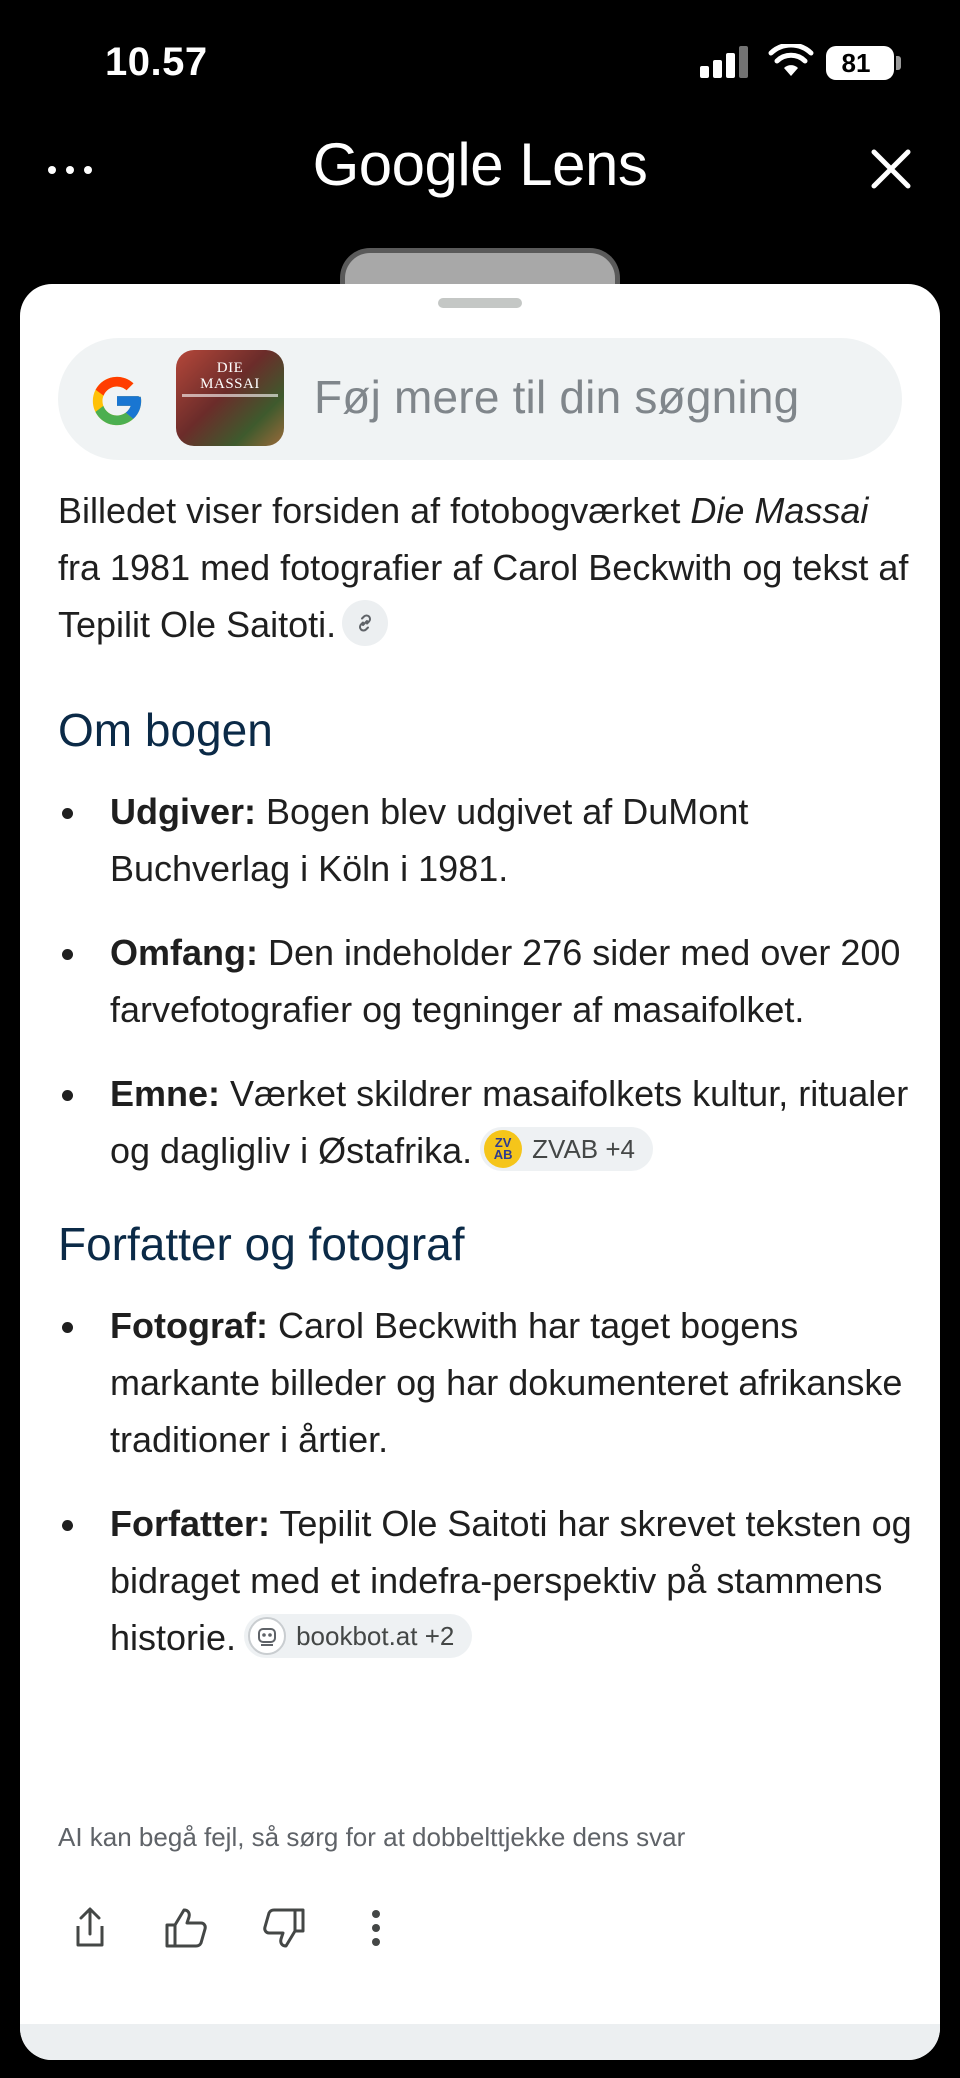 This screenshot has width=960, height=2078. Describe the element at coordinates (725, 62) in the screenshot. I see `cellular-signal-icon` at that location.